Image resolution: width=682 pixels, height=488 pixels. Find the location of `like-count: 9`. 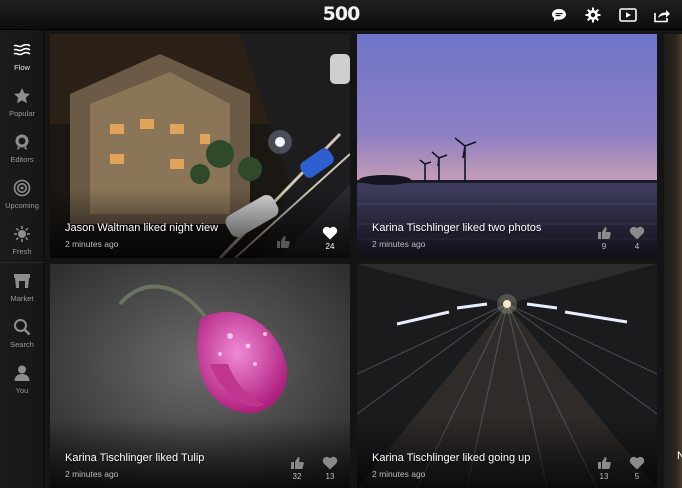

like-count: 9 is located at coordinates (604, 246).